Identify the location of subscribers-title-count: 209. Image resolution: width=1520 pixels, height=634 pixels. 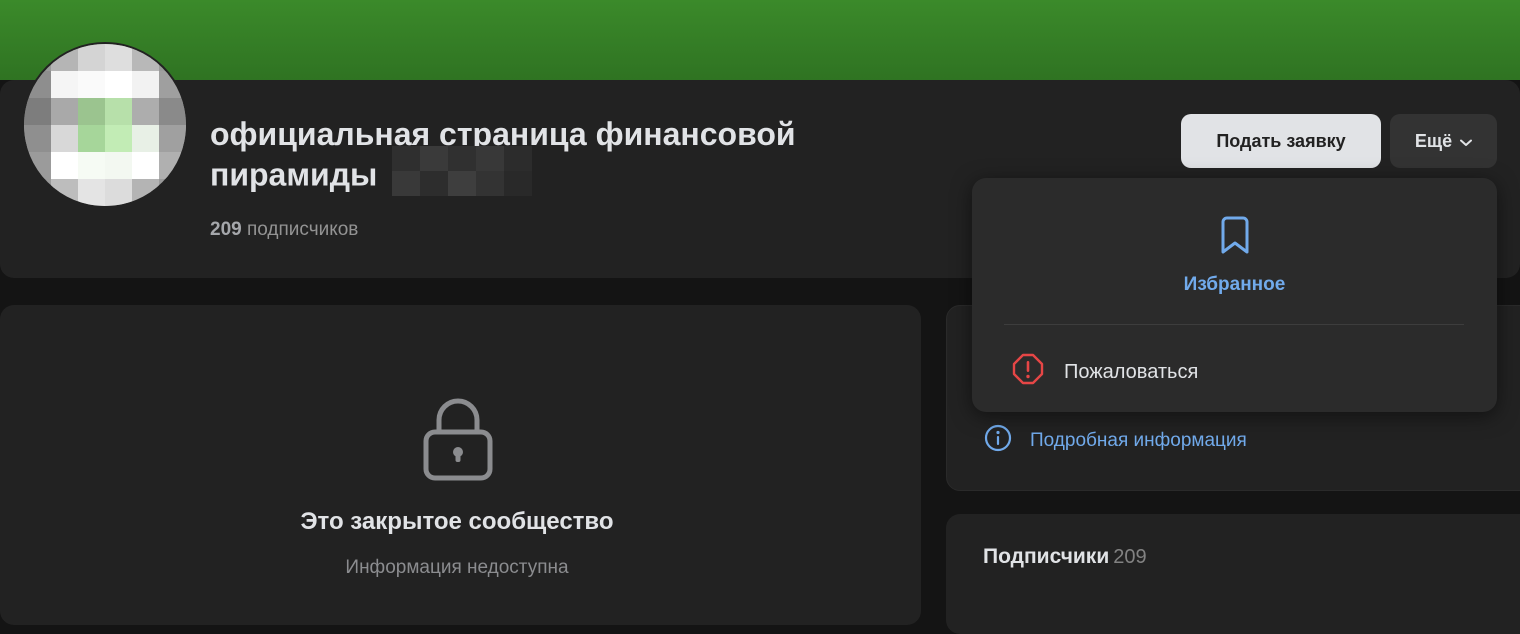
(1130, 557).